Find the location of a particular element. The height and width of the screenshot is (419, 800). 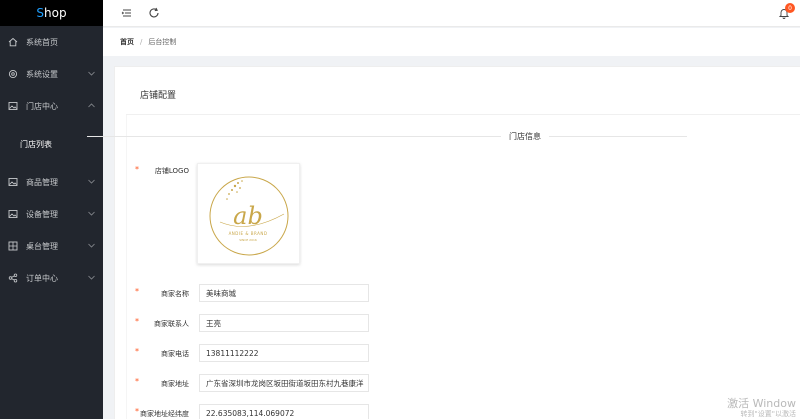

app-logo: Shop is located at coordinates (51, 13).